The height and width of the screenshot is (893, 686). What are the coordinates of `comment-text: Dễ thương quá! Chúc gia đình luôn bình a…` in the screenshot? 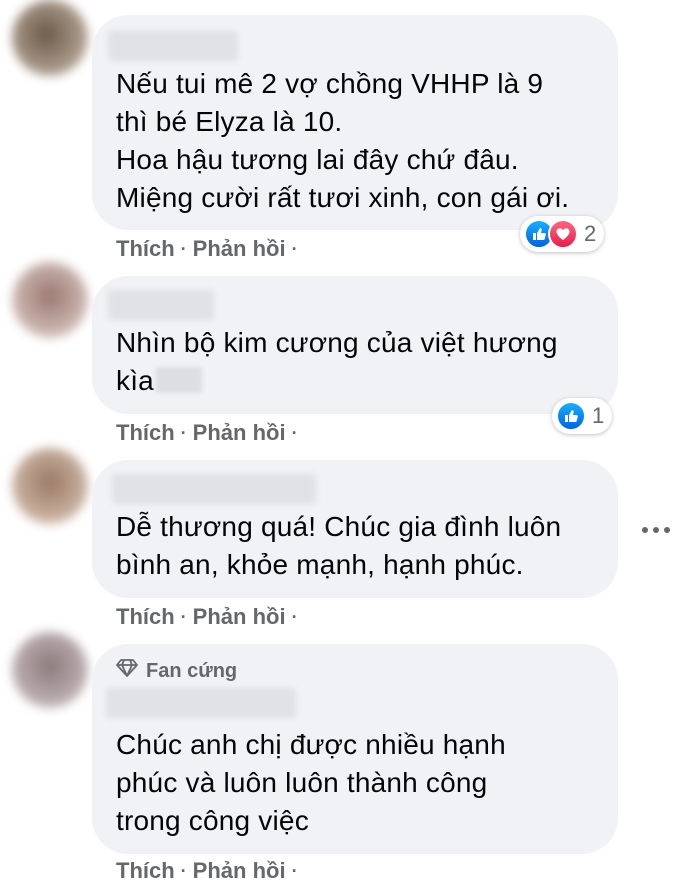 It's located at (339, 545).